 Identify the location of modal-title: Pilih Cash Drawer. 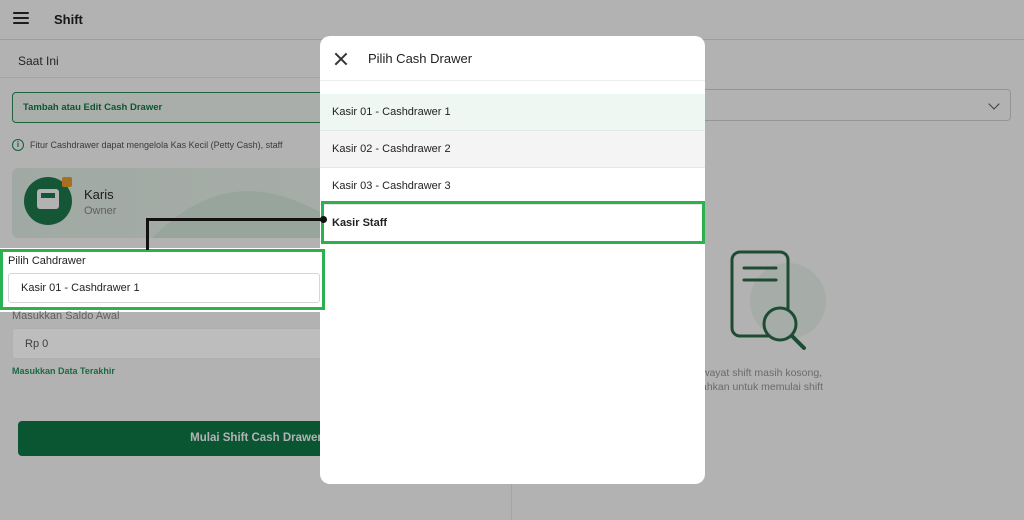
(420, 58).